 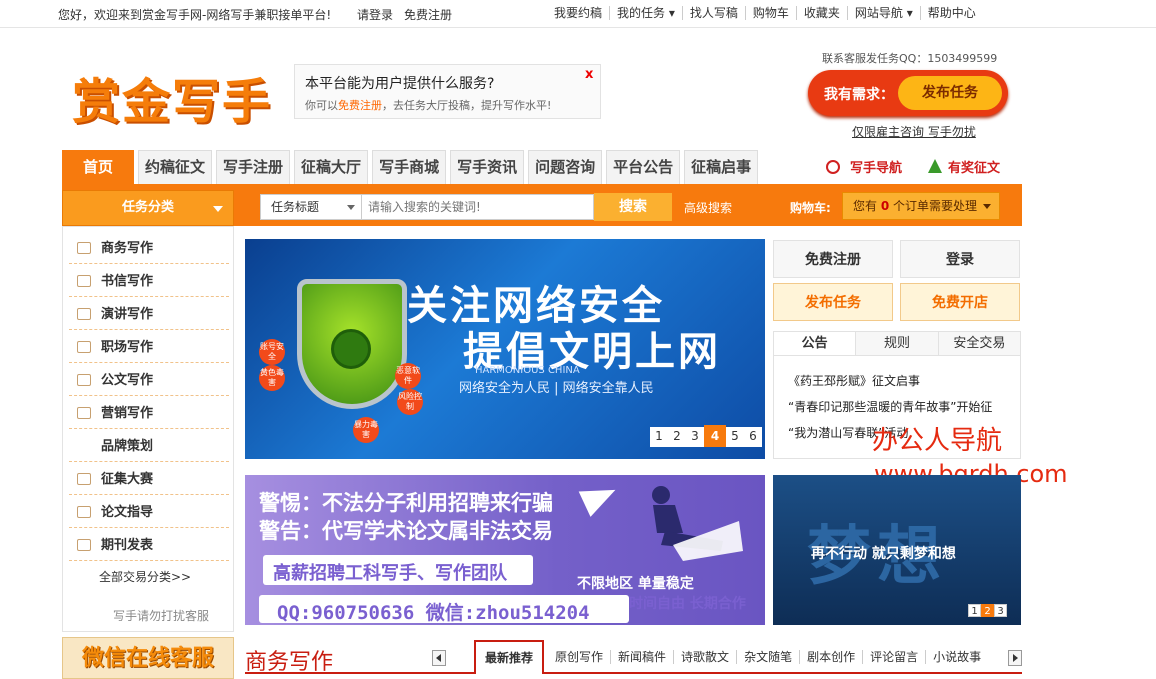 I want to click on register-link: 免费注册, so click(x=428, y=14).